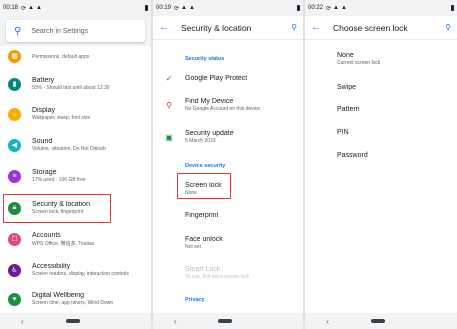  I want to click on status-bar: 00:19 ⟳ ▲ ▲, so click(228, 8).